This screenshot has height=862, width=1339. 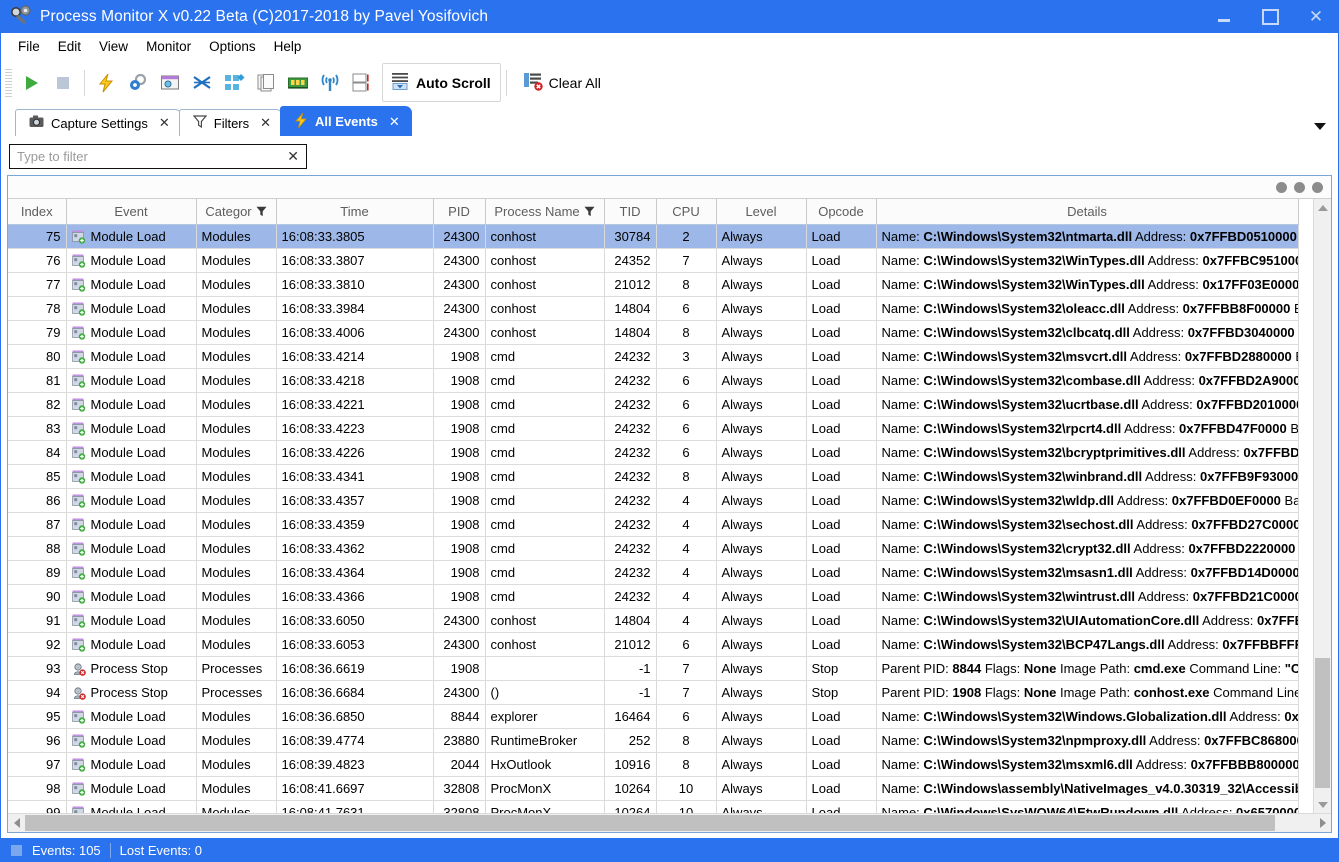 I want to click on horizontal-scroll-thumb, so click(x=650, y=823).